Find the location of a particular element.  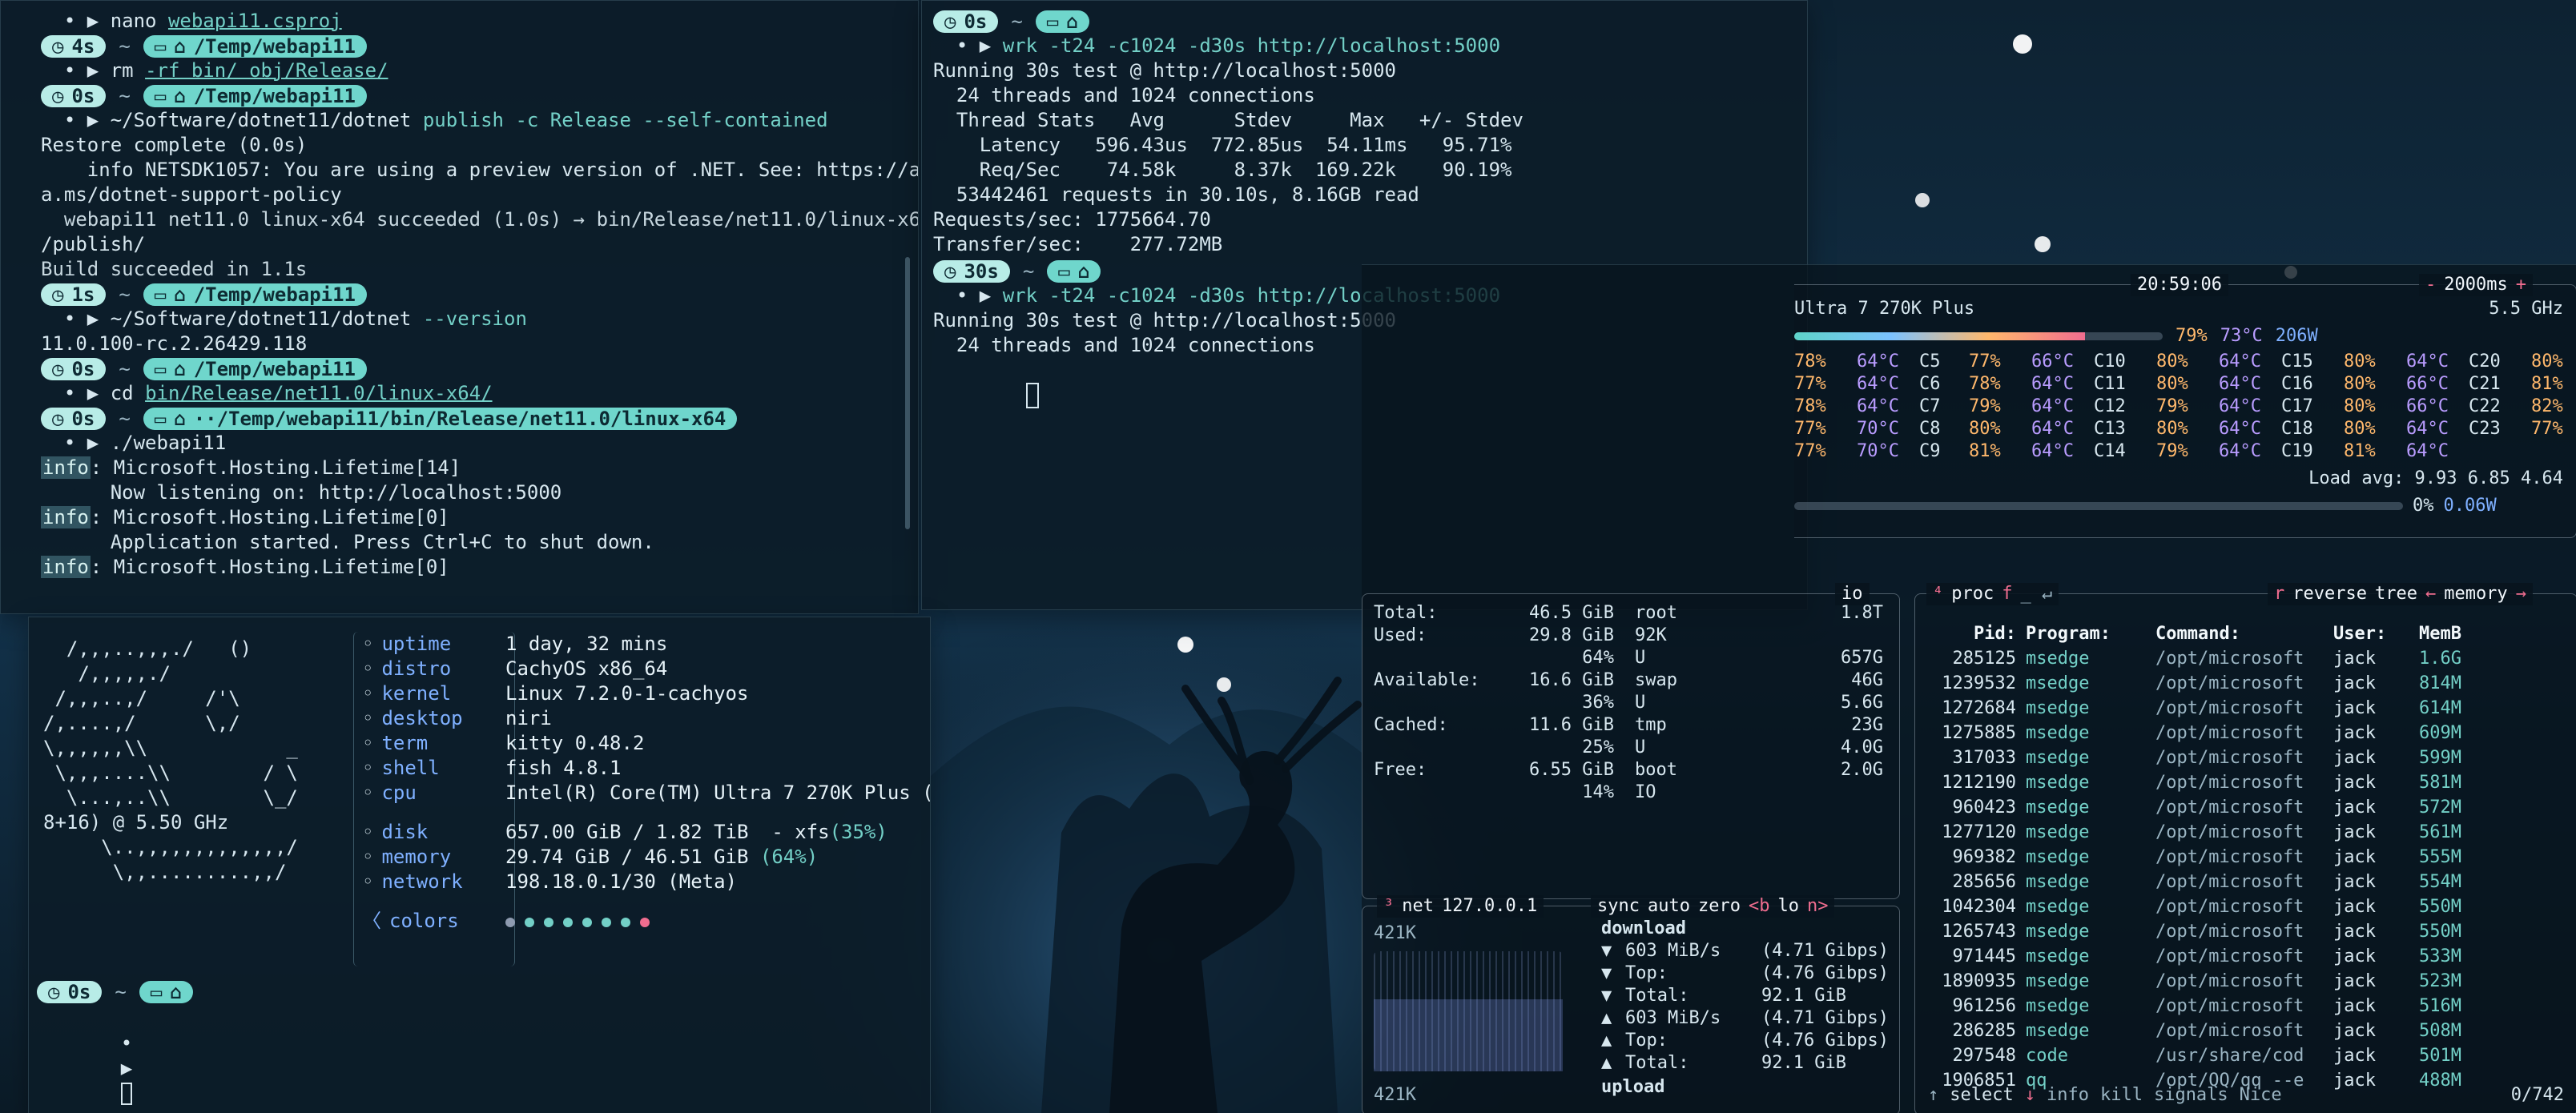

terminal-line: Now listening on: http://localhost:5000 is located at coordinates (459, 492).